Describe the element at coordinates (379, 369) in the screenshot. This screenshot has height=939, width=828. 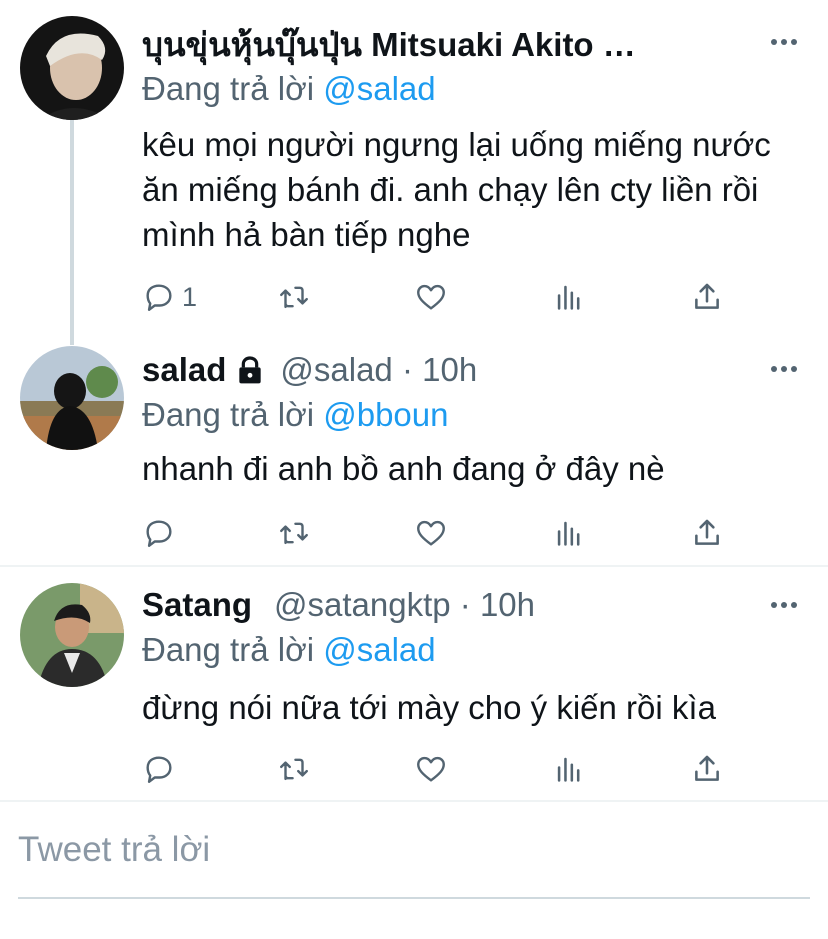
I see `author-meta: @salad · 10h` at that location.